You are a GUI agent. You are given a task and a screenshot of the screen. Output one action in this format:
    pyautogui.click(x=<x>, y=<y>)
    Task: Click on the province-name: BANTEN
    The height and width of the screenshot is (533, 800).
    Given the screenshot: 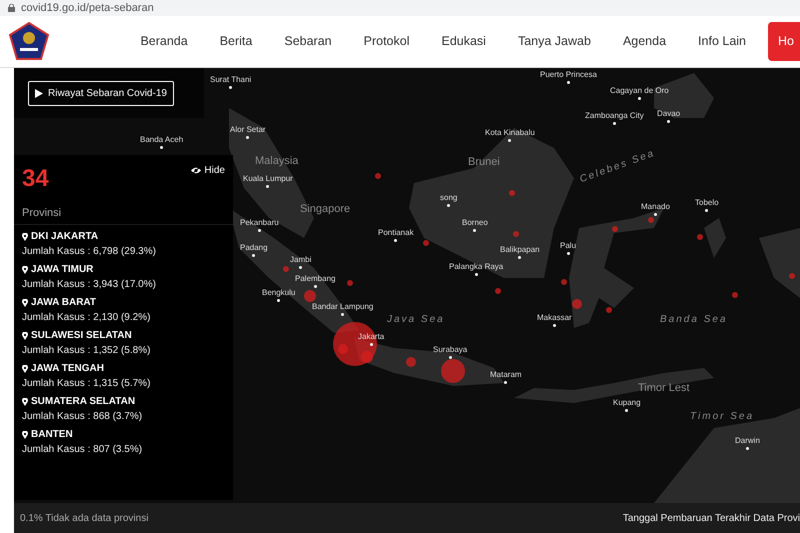 What is the action you would take?
    pyautogui.click(x=52, y=435)
    